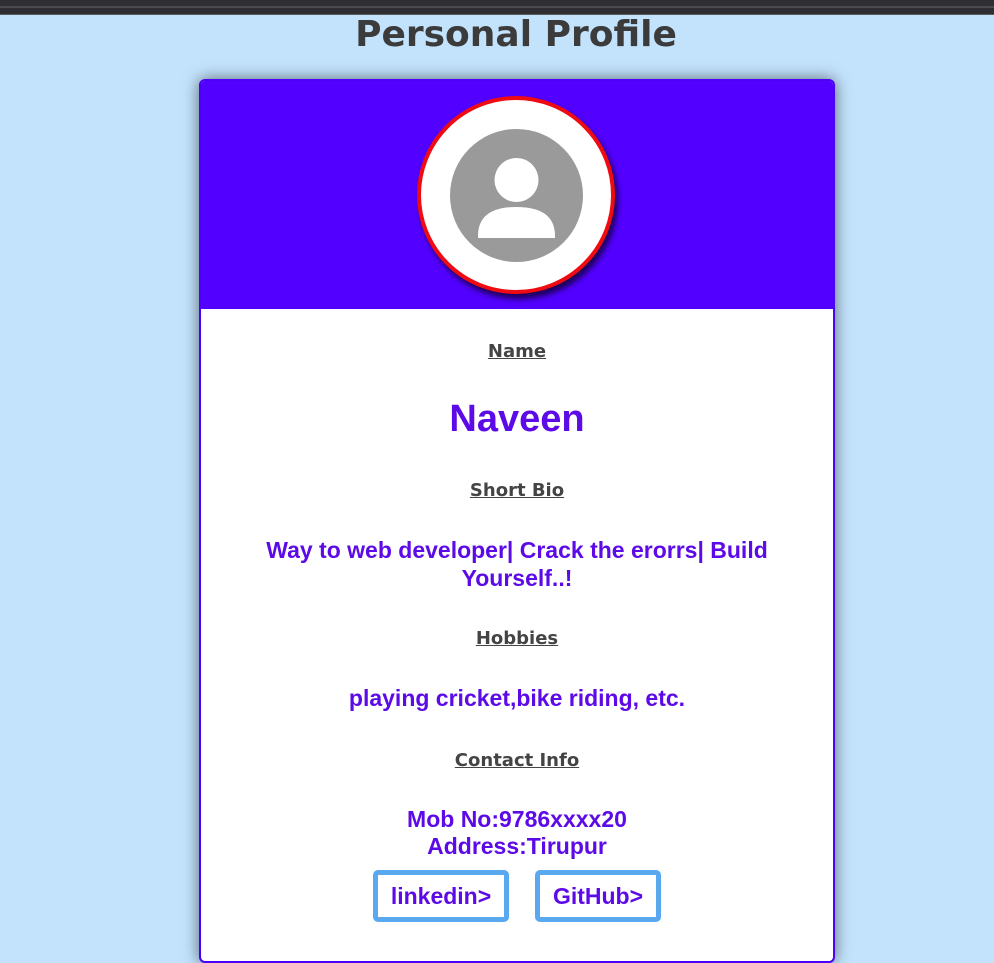  Describe the element at coordinates (517, 490) in the screenshot. I see `short-bio-label: Short Bio` at that location.